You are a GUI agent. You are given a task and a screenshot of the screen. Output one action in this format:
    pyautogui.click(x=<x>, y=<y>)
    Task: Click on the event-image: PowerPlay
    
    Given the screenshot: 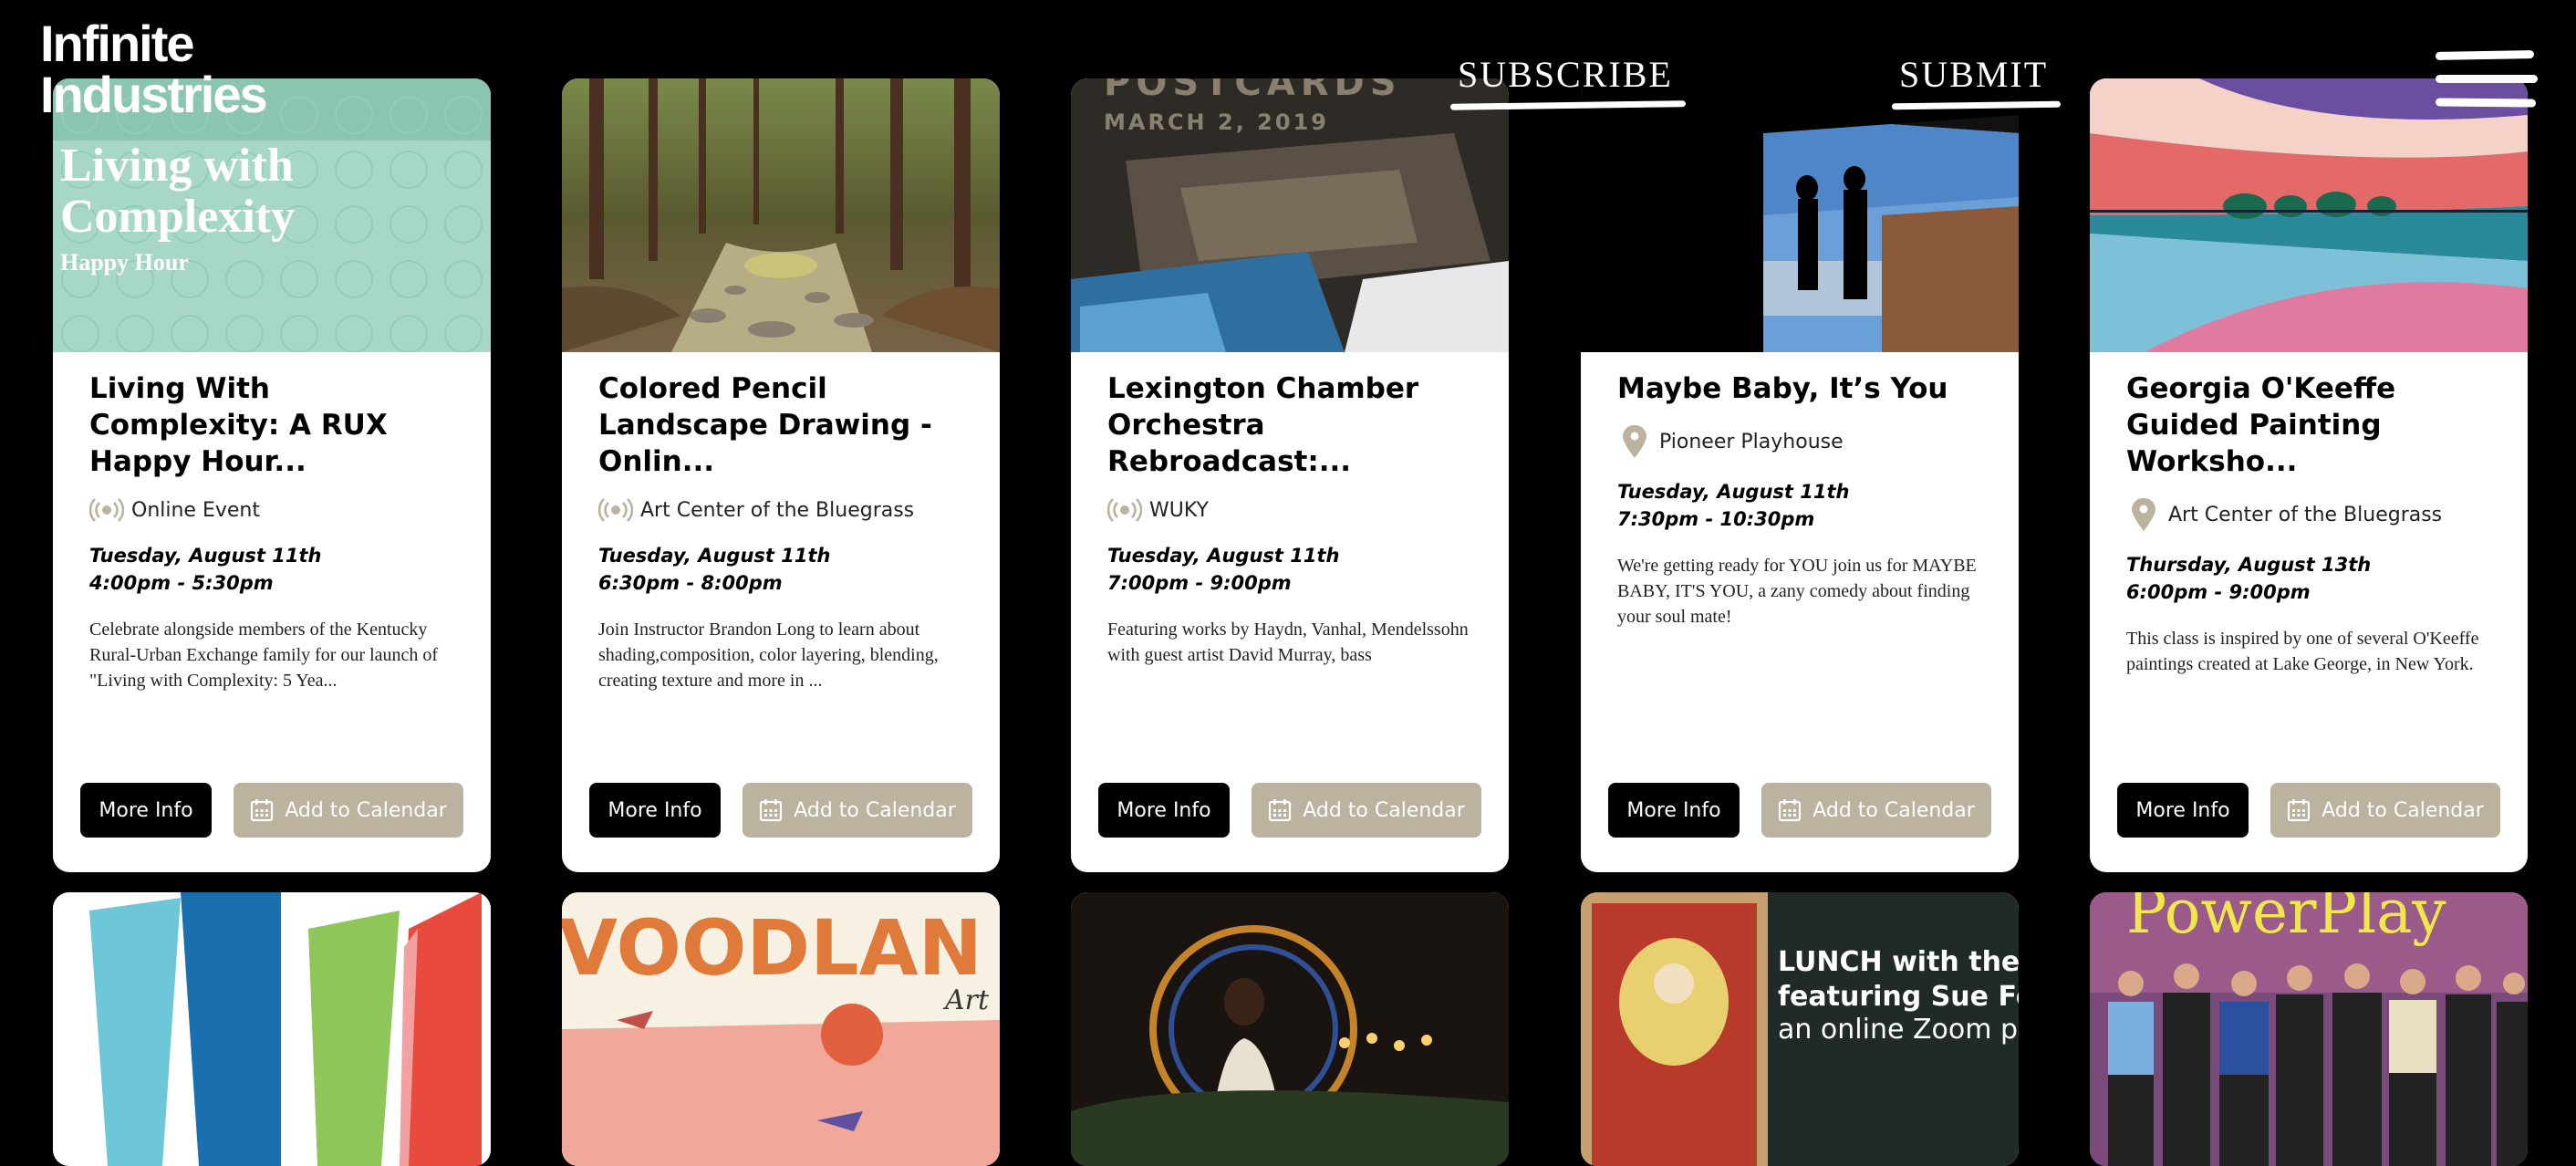 What is the action you would take?
    pyautogui.click(x=2309, y=1029)
    